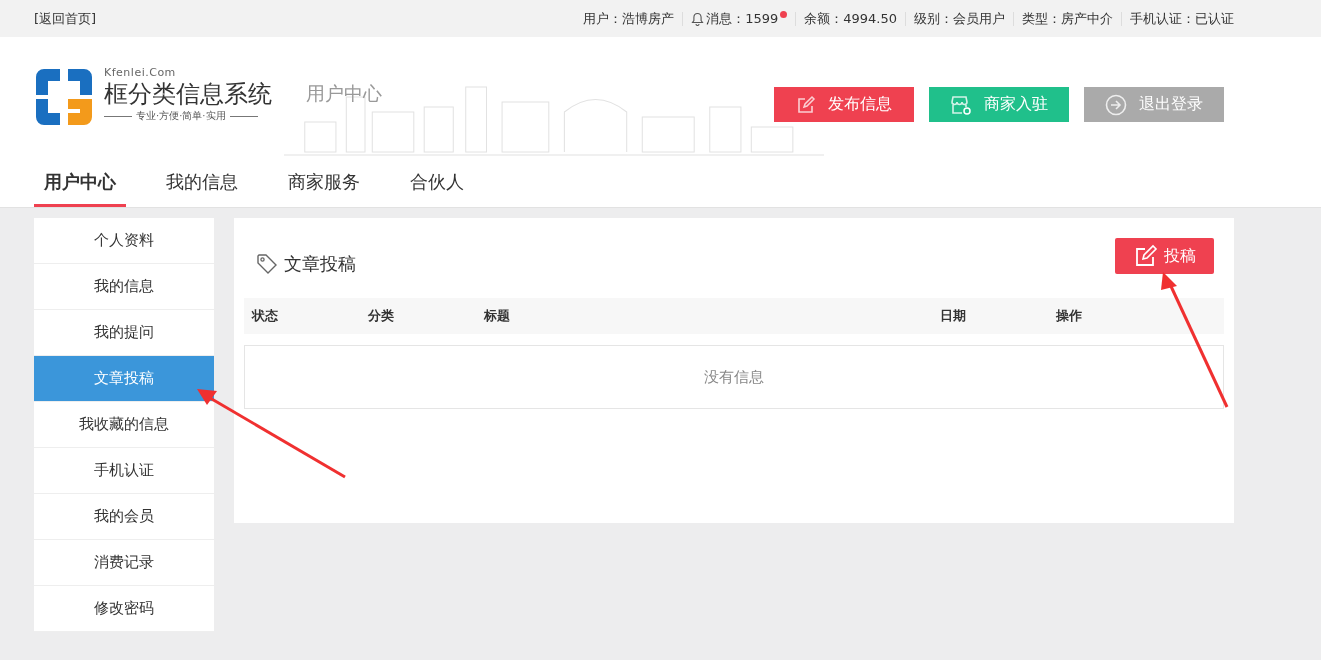 This screenshot has height=660, width=1321. Describe the element at coordinates (124, 241) in the screenshot. I see `sidebar-item: 个人资料` at that location.